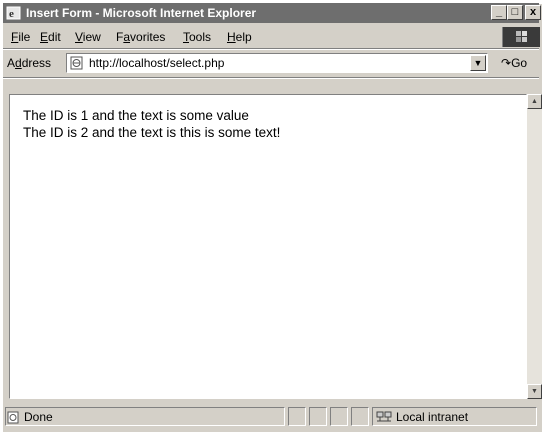  I want to click on scroll-up-icon: ▲, so click(534, 101).